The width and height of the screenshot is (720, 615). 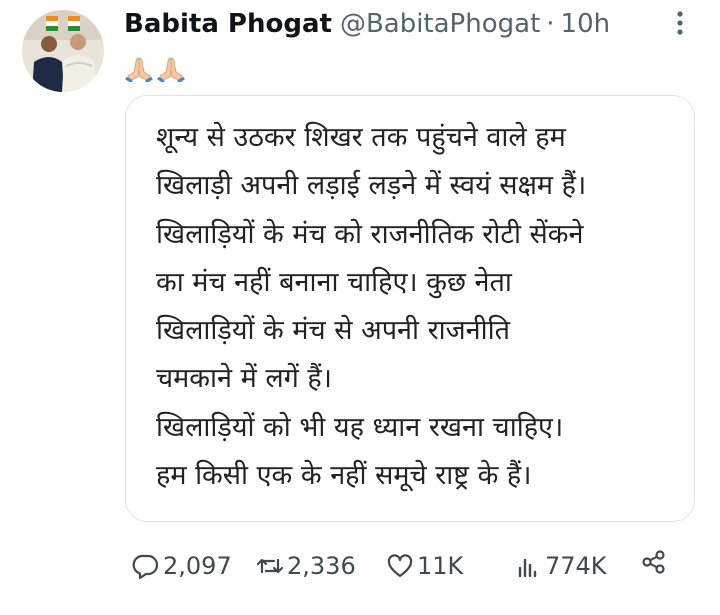 What do you see at coordinates (197, 566) in the screenshot?
I see `reply-count: 2,097` at bounding box center [197, 566].